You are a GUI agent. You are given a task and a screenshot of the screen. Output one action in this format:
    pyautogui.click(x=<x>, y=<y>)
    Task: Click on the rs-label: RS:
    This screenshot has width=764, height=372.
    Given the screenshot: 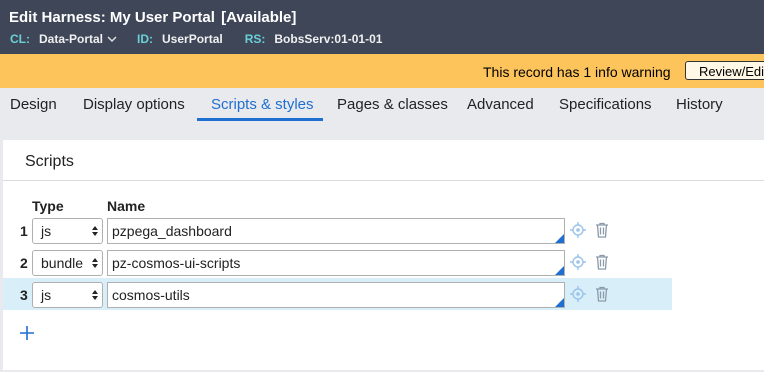 What is the action you would take?
    pyautogui.click(x=255, y=39)
    